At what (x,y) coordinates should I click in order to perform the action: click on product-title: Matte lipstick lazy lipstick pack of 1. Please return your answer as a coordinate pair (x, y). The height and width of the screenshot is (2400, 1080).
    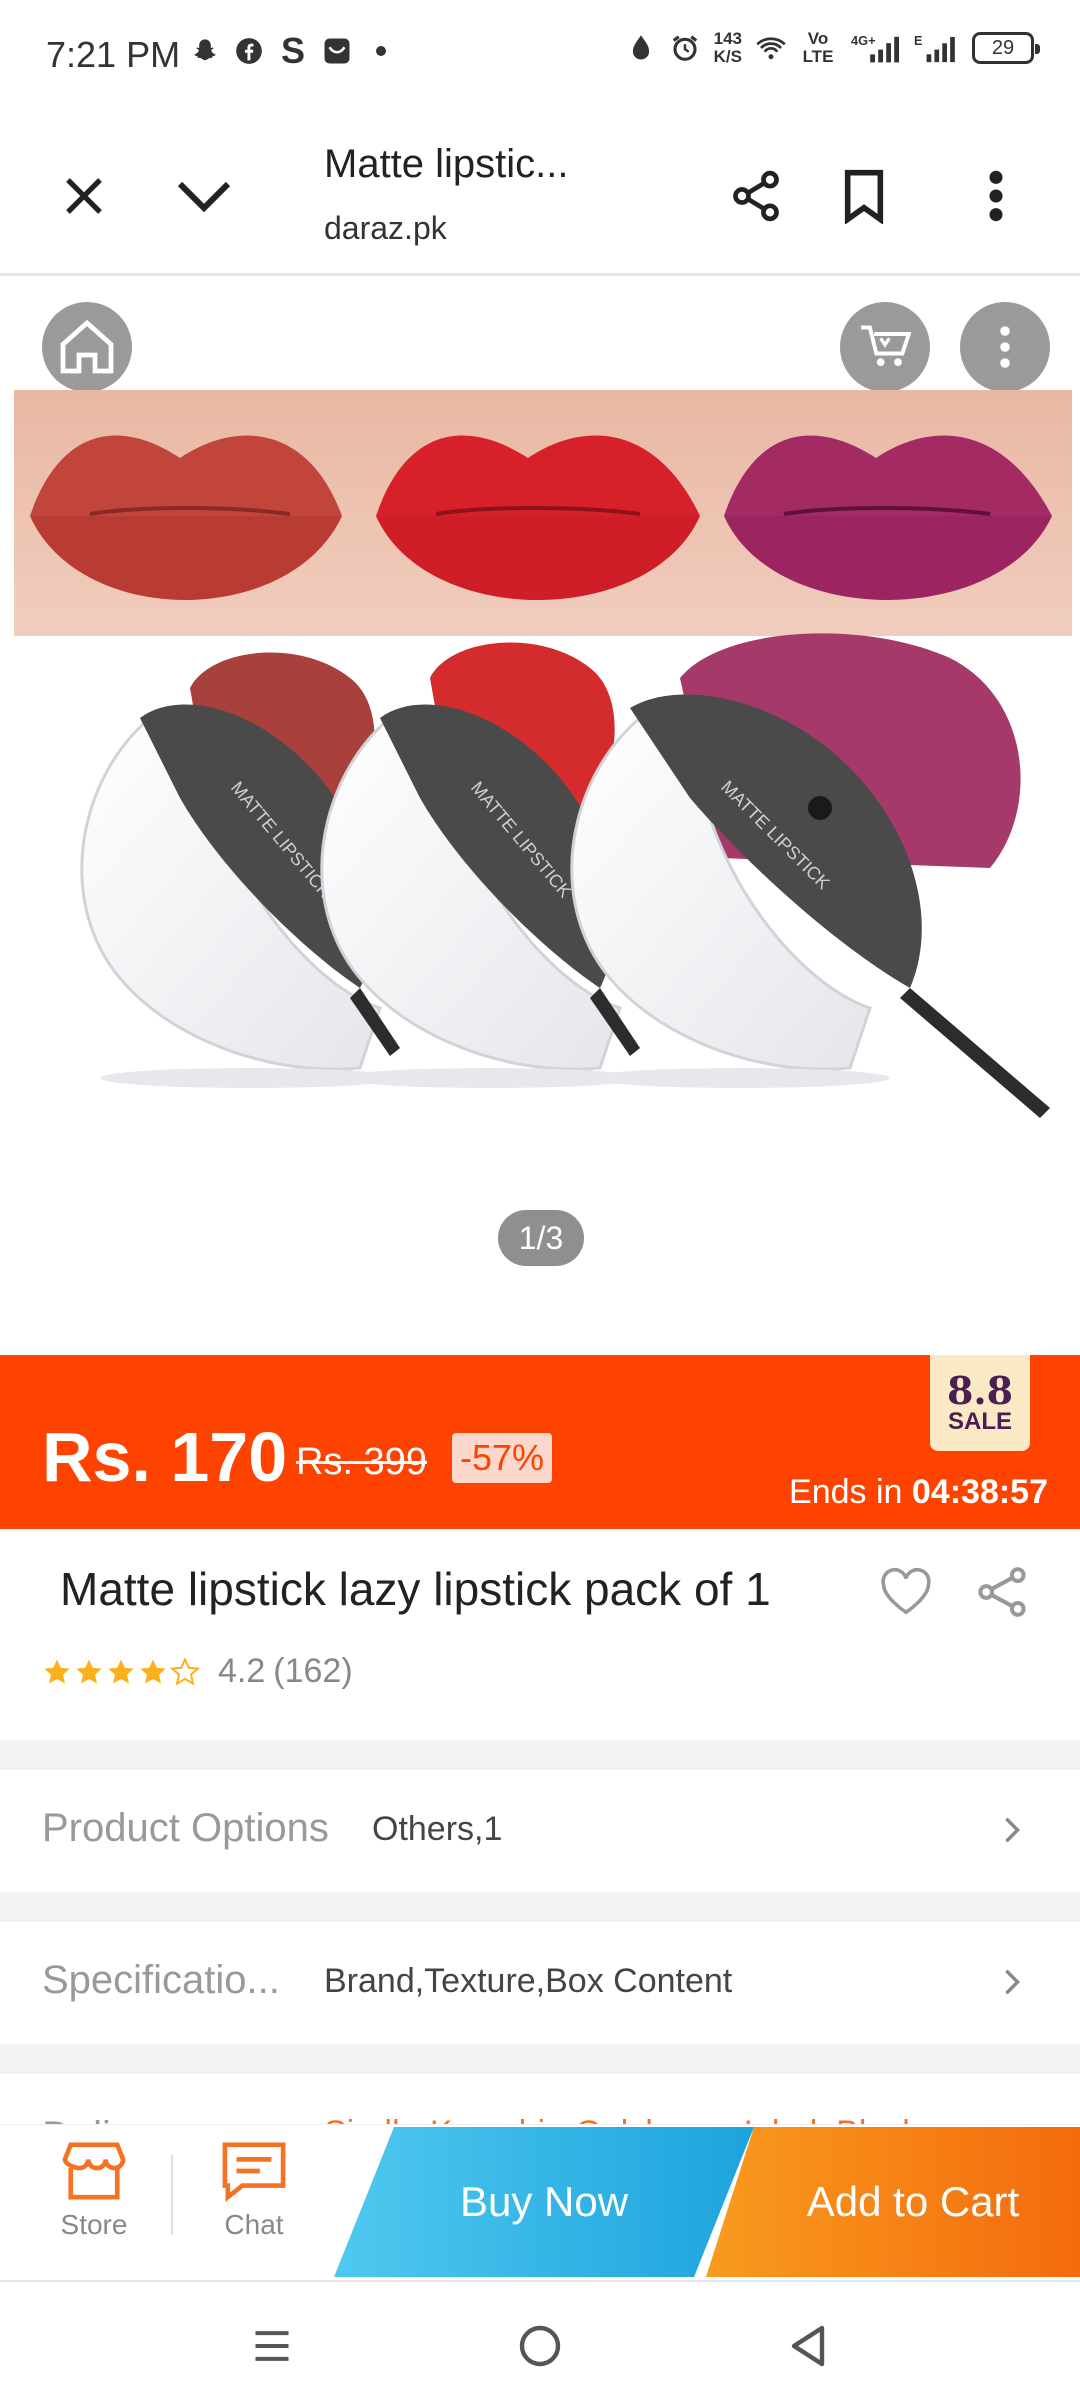
    Looking at the image, I should click on (415, 1589).